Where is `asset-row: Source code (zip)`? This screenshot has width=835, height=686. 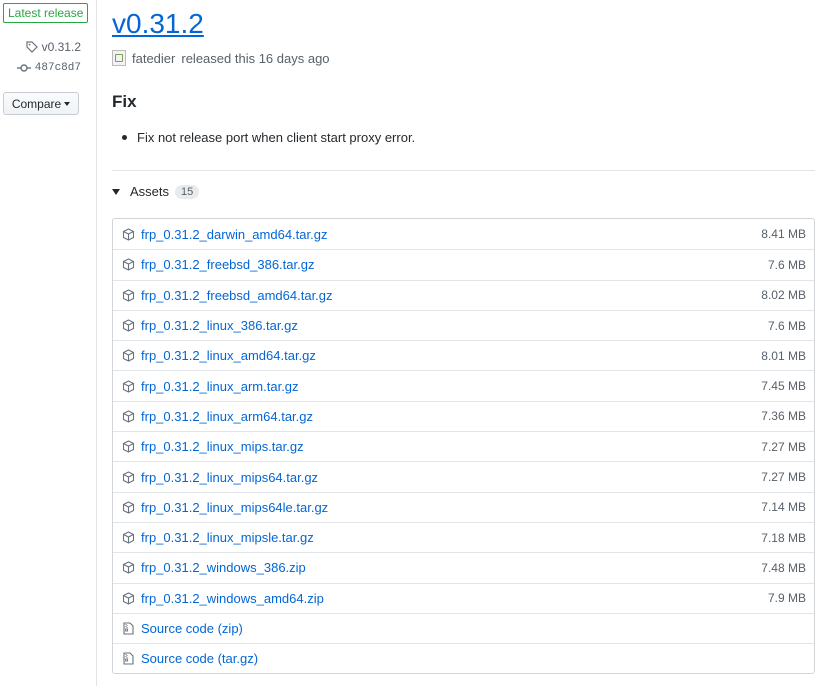 asset-row: Source code (zip) is located at coordinates (463, 627).